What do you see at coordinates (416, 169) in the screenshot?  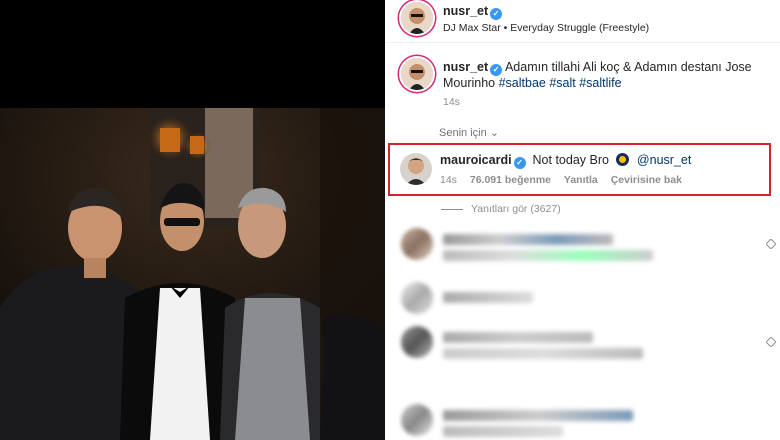 I see `commenter-avatar` at bounding box center [416, 169].